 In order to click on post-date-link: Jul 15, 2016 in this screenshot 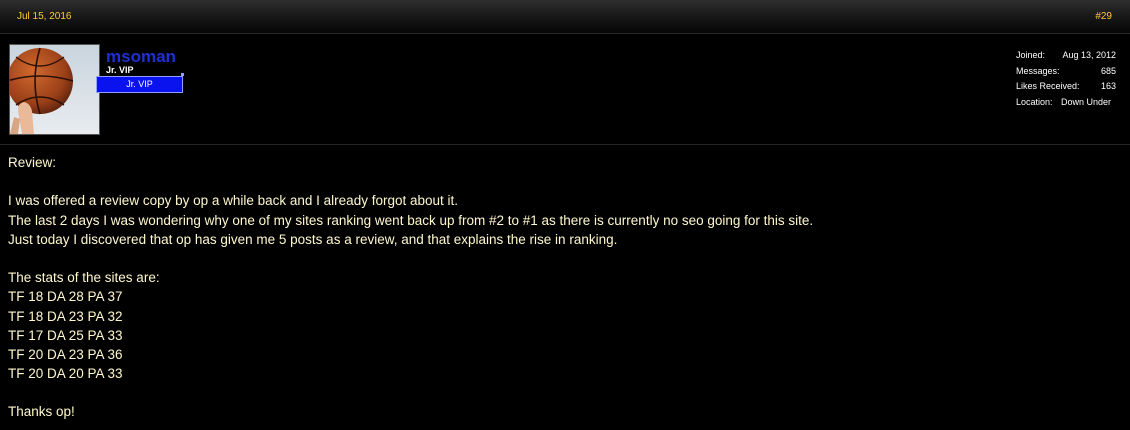, I will do `click(44, 16)`.